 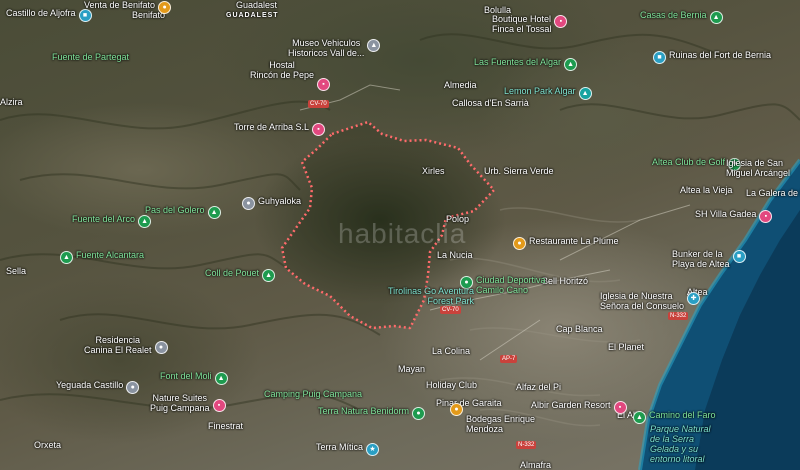 What do you see at coordinates (252, 15) in the screenshot?
I see `place-label: GUADALEST` at bounding box center [252, 15].